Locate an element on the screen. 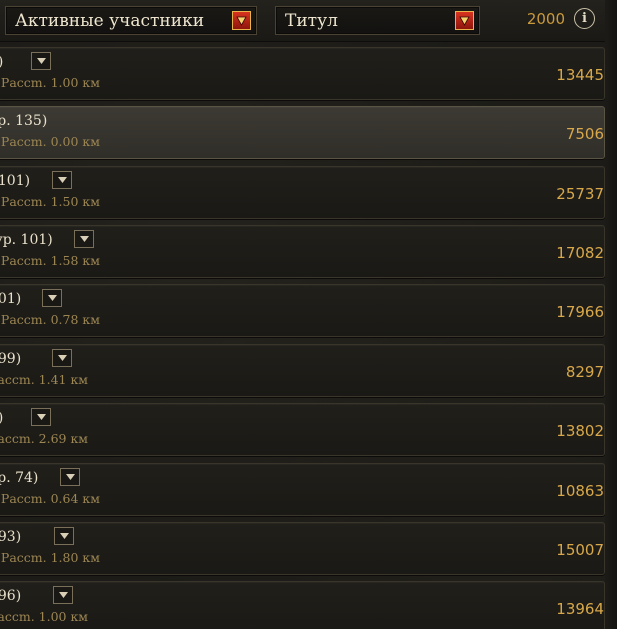  member-row: . 99) Рассm. 1.41 км 8297 is located at coordinates (302, 370).